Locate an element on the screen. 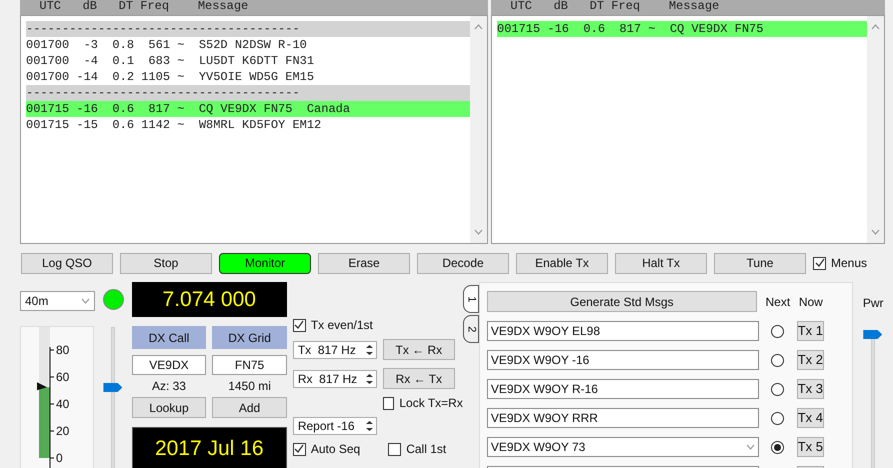 This screenshot has height=468, width=893. distance-text: 1450 mi is located at coordinates (249, 386).